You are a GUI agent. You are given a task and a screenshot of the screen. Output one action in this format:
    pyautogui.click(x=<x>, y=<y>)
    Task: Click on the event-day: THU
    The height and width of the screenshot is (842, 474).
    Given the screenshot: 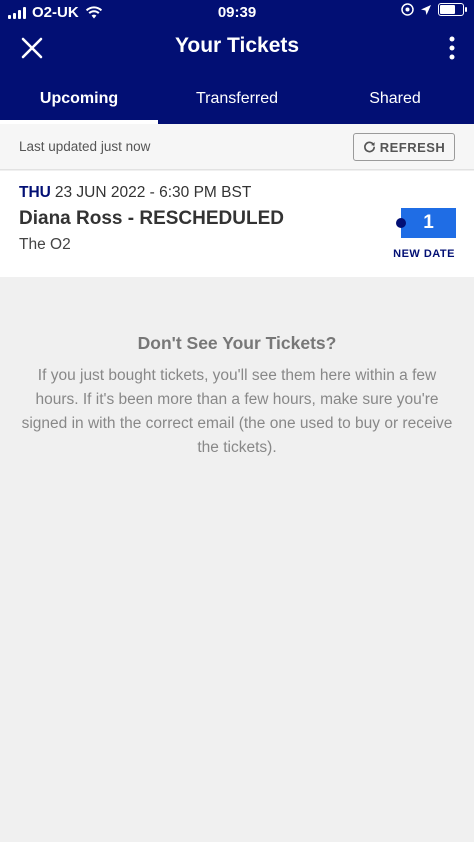 What is the action you would take?
    pyautogui.click(x=35, y=192)
    